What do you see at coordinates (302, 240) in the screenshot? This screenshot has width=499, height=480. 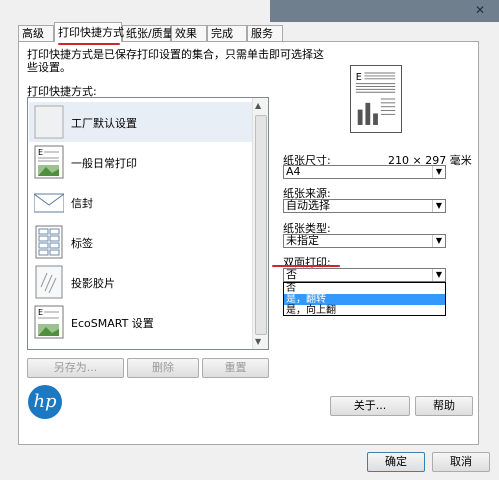 I see `paper-type-value: 未指定` at bounding box center [302, 240].